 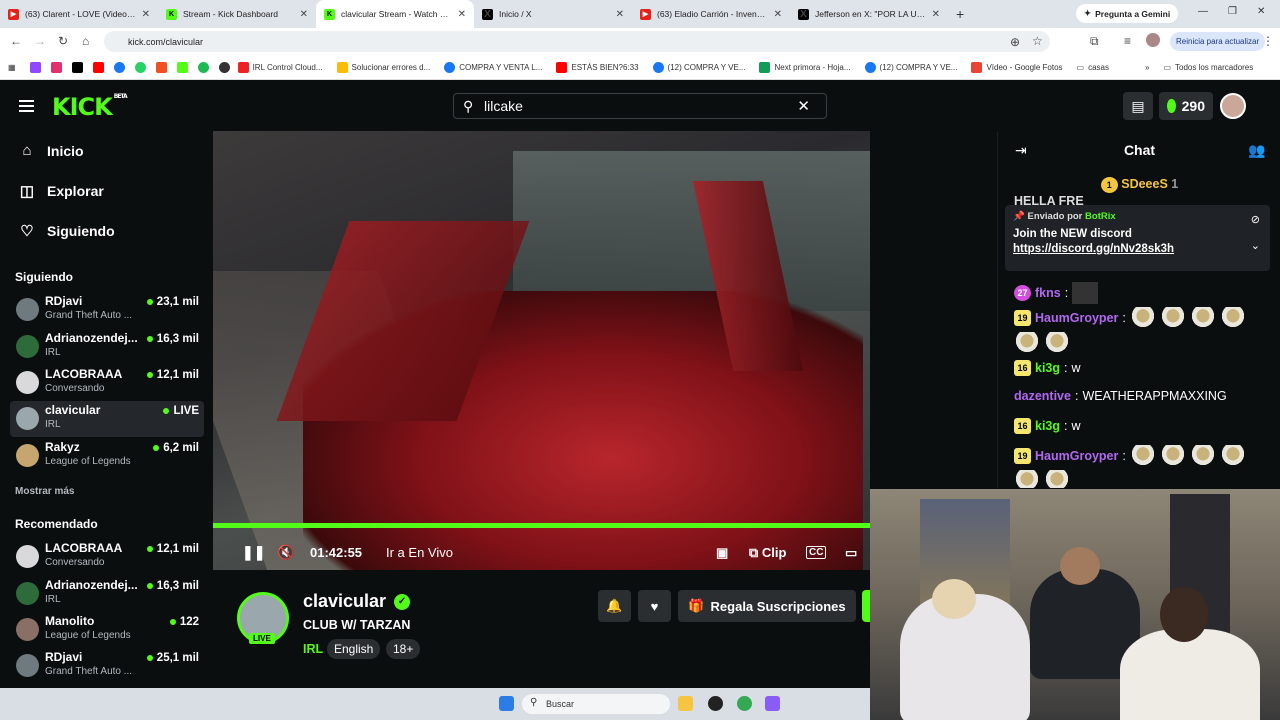 What do you see at coordinates (90, 107) in the screenshot?
I see `kick-logo: KICK BETA` at bounding box center [90, 107].